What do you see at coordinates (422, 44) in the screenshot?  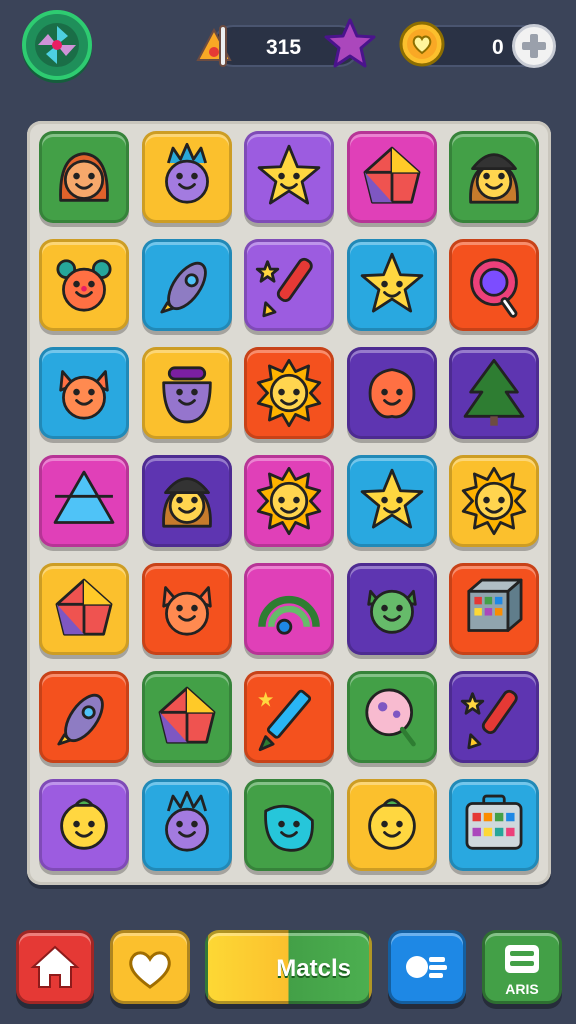 I see `heart-coin-icon` at bounding box center [422, 44].